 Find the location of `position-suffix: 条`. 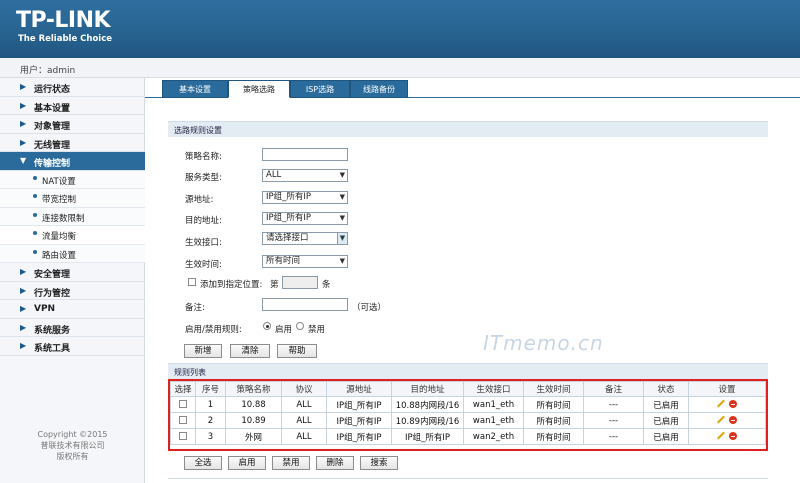

position-suffix: 条 is located at coordinates (326, 285).